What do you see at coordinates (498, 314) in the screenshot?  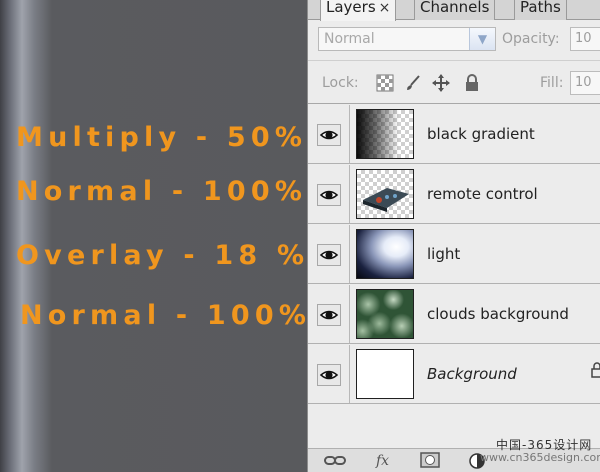 I see `layer-name: clouds background` at bounding box center [498, 314].